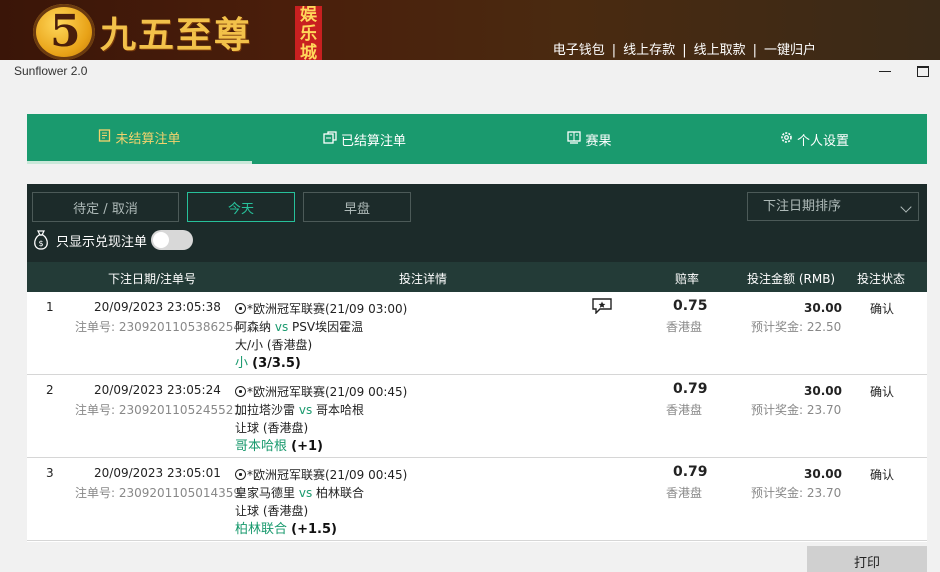 The height and width of the screenshot is (572, 940). I want to click on gear-icon, so click(786, 139).